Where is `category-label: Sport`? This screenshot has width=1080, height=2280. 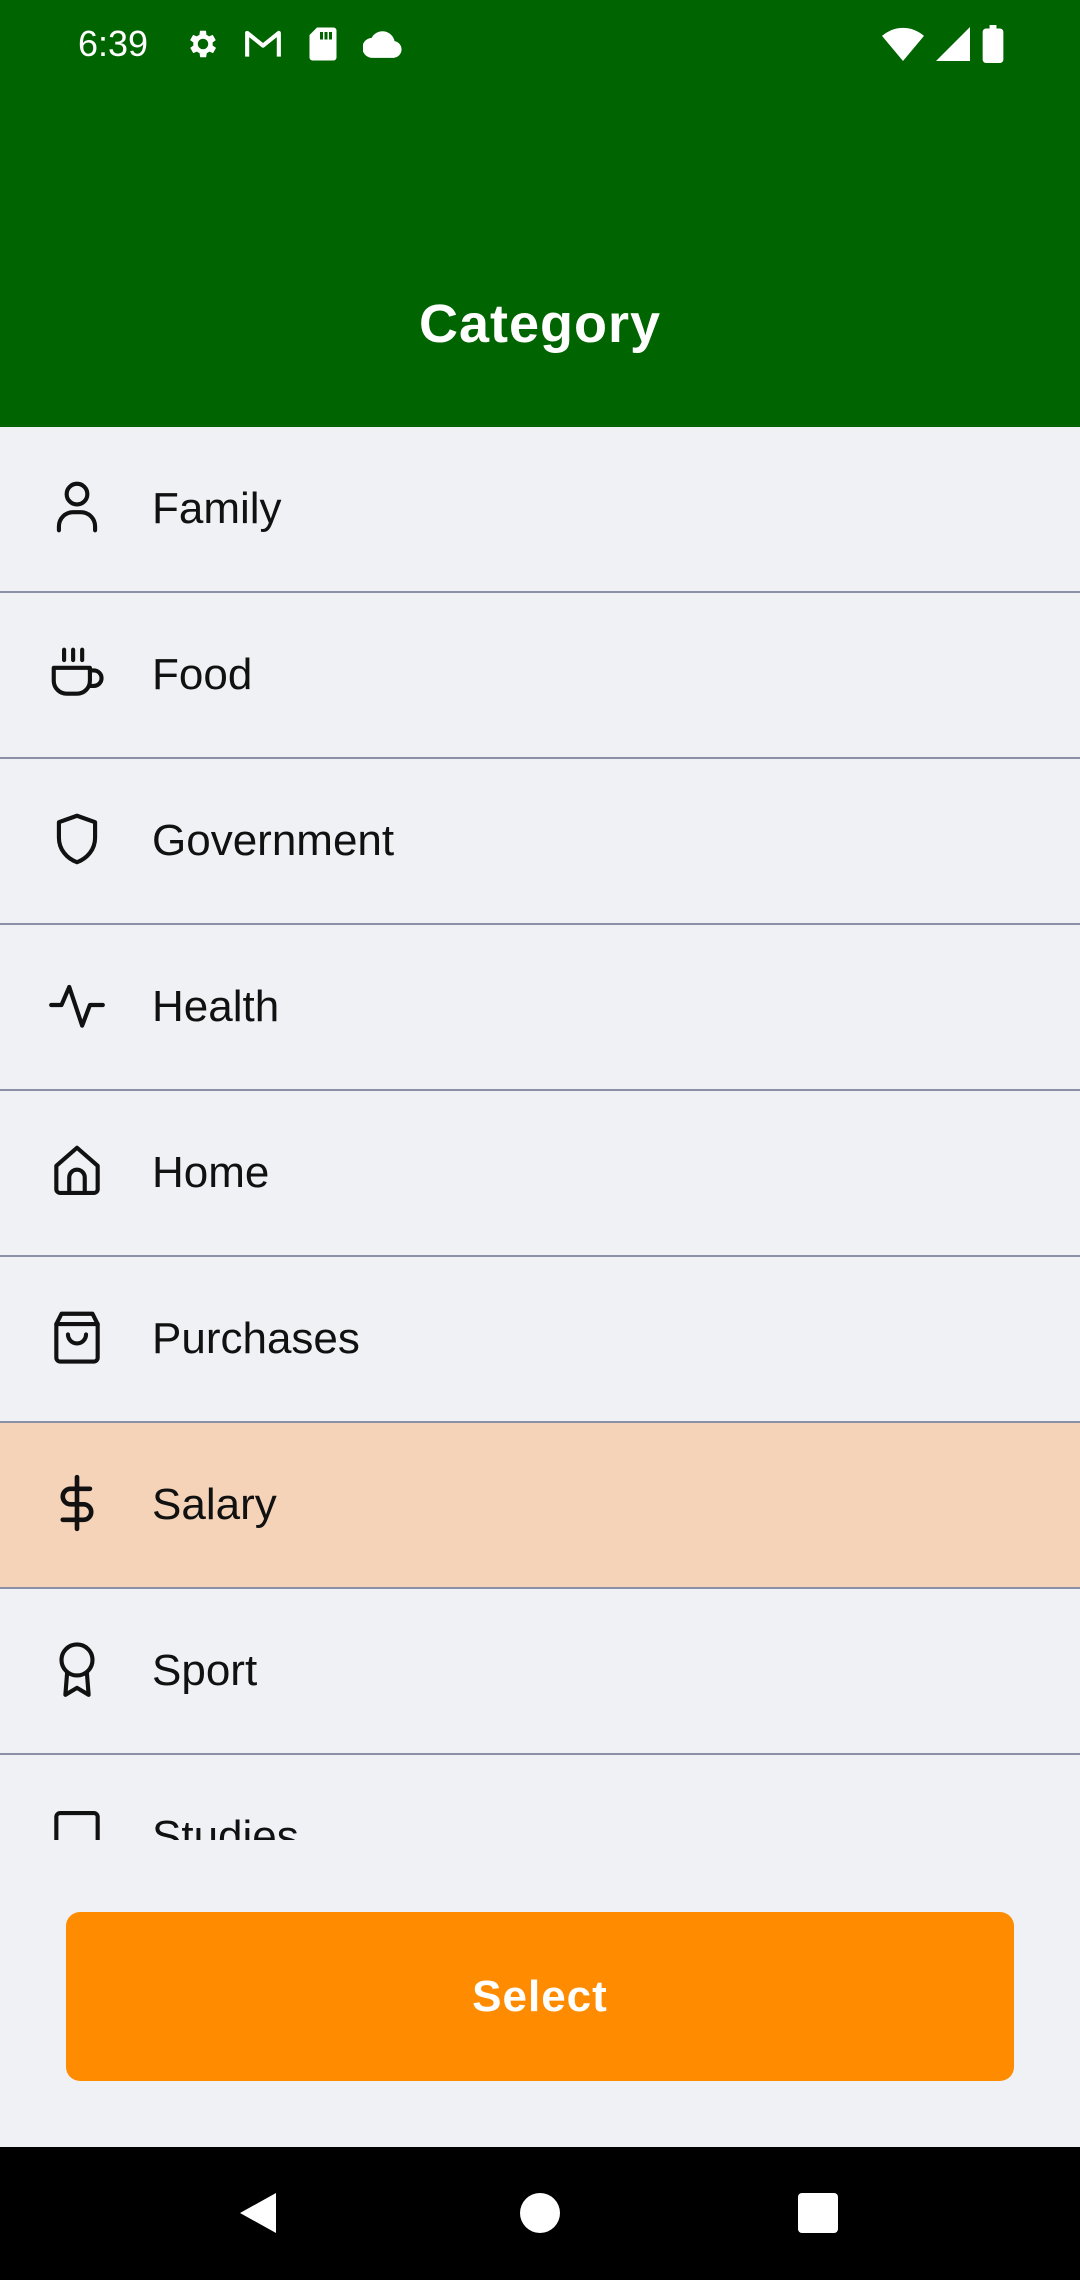 category-label: Sport is located at coordinates (205, 1670).